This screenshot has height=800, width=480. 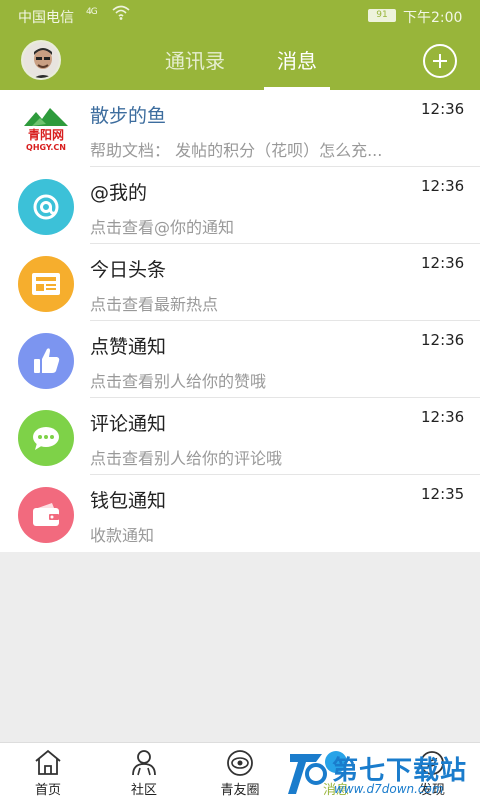 What do you see at coordinates (128, 347) in the screenshot?
I see `message-title: 点赞通知` at bounding box center [128, 347].